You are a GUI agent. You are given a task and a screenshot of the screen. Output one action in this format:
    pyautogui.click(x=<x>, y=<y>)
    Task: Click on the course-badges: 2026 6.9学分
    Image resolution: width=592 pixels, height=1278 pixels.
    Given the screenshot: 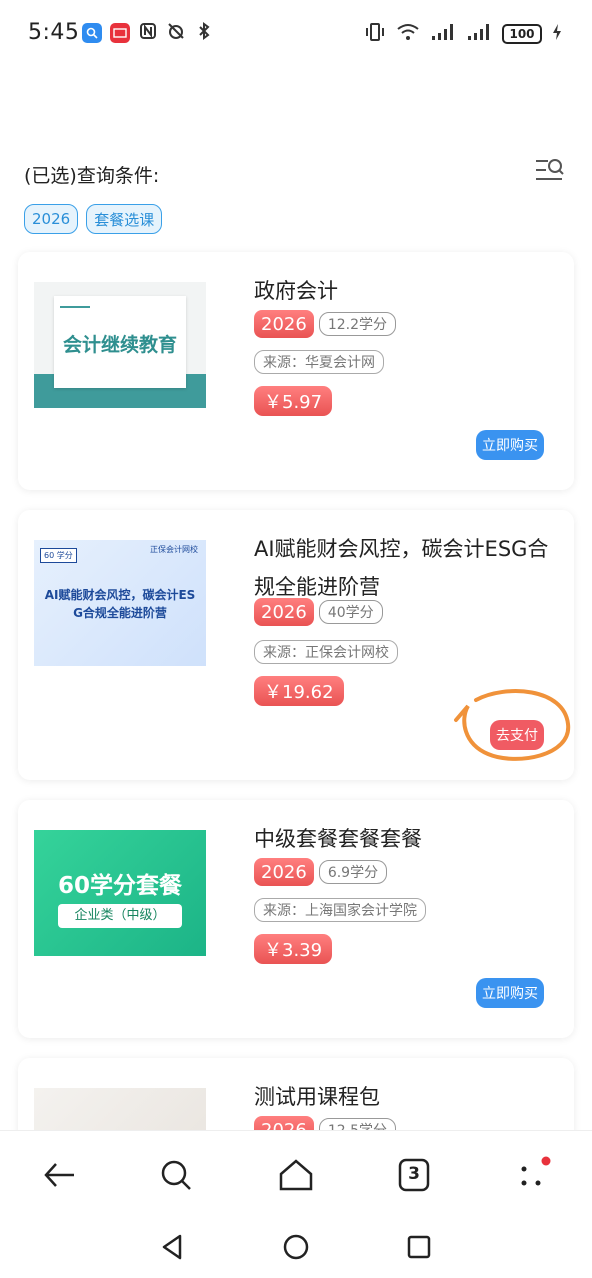 What is the action you would take?
    pyautogui.click(x=321, y=872)
    